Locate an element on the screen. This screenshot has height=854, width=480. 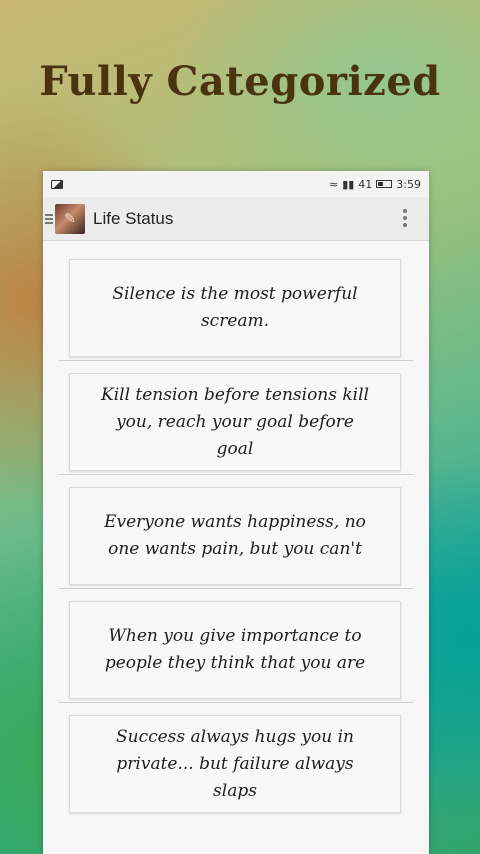
quote-text: Silence is the most powerful scream. is located at coordinates (235, 307).